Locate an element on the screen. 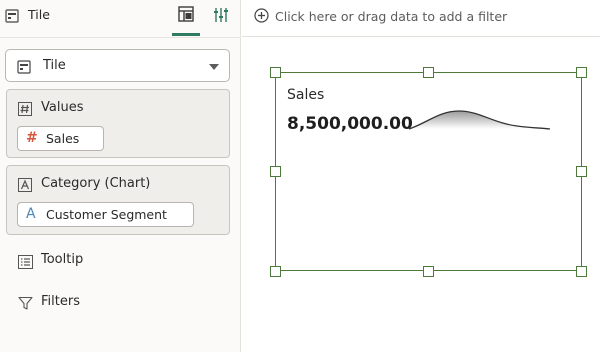 The image size is (600, 352). tile-measure-value: 8,500,000.00 is located at coordinates (350, 124).